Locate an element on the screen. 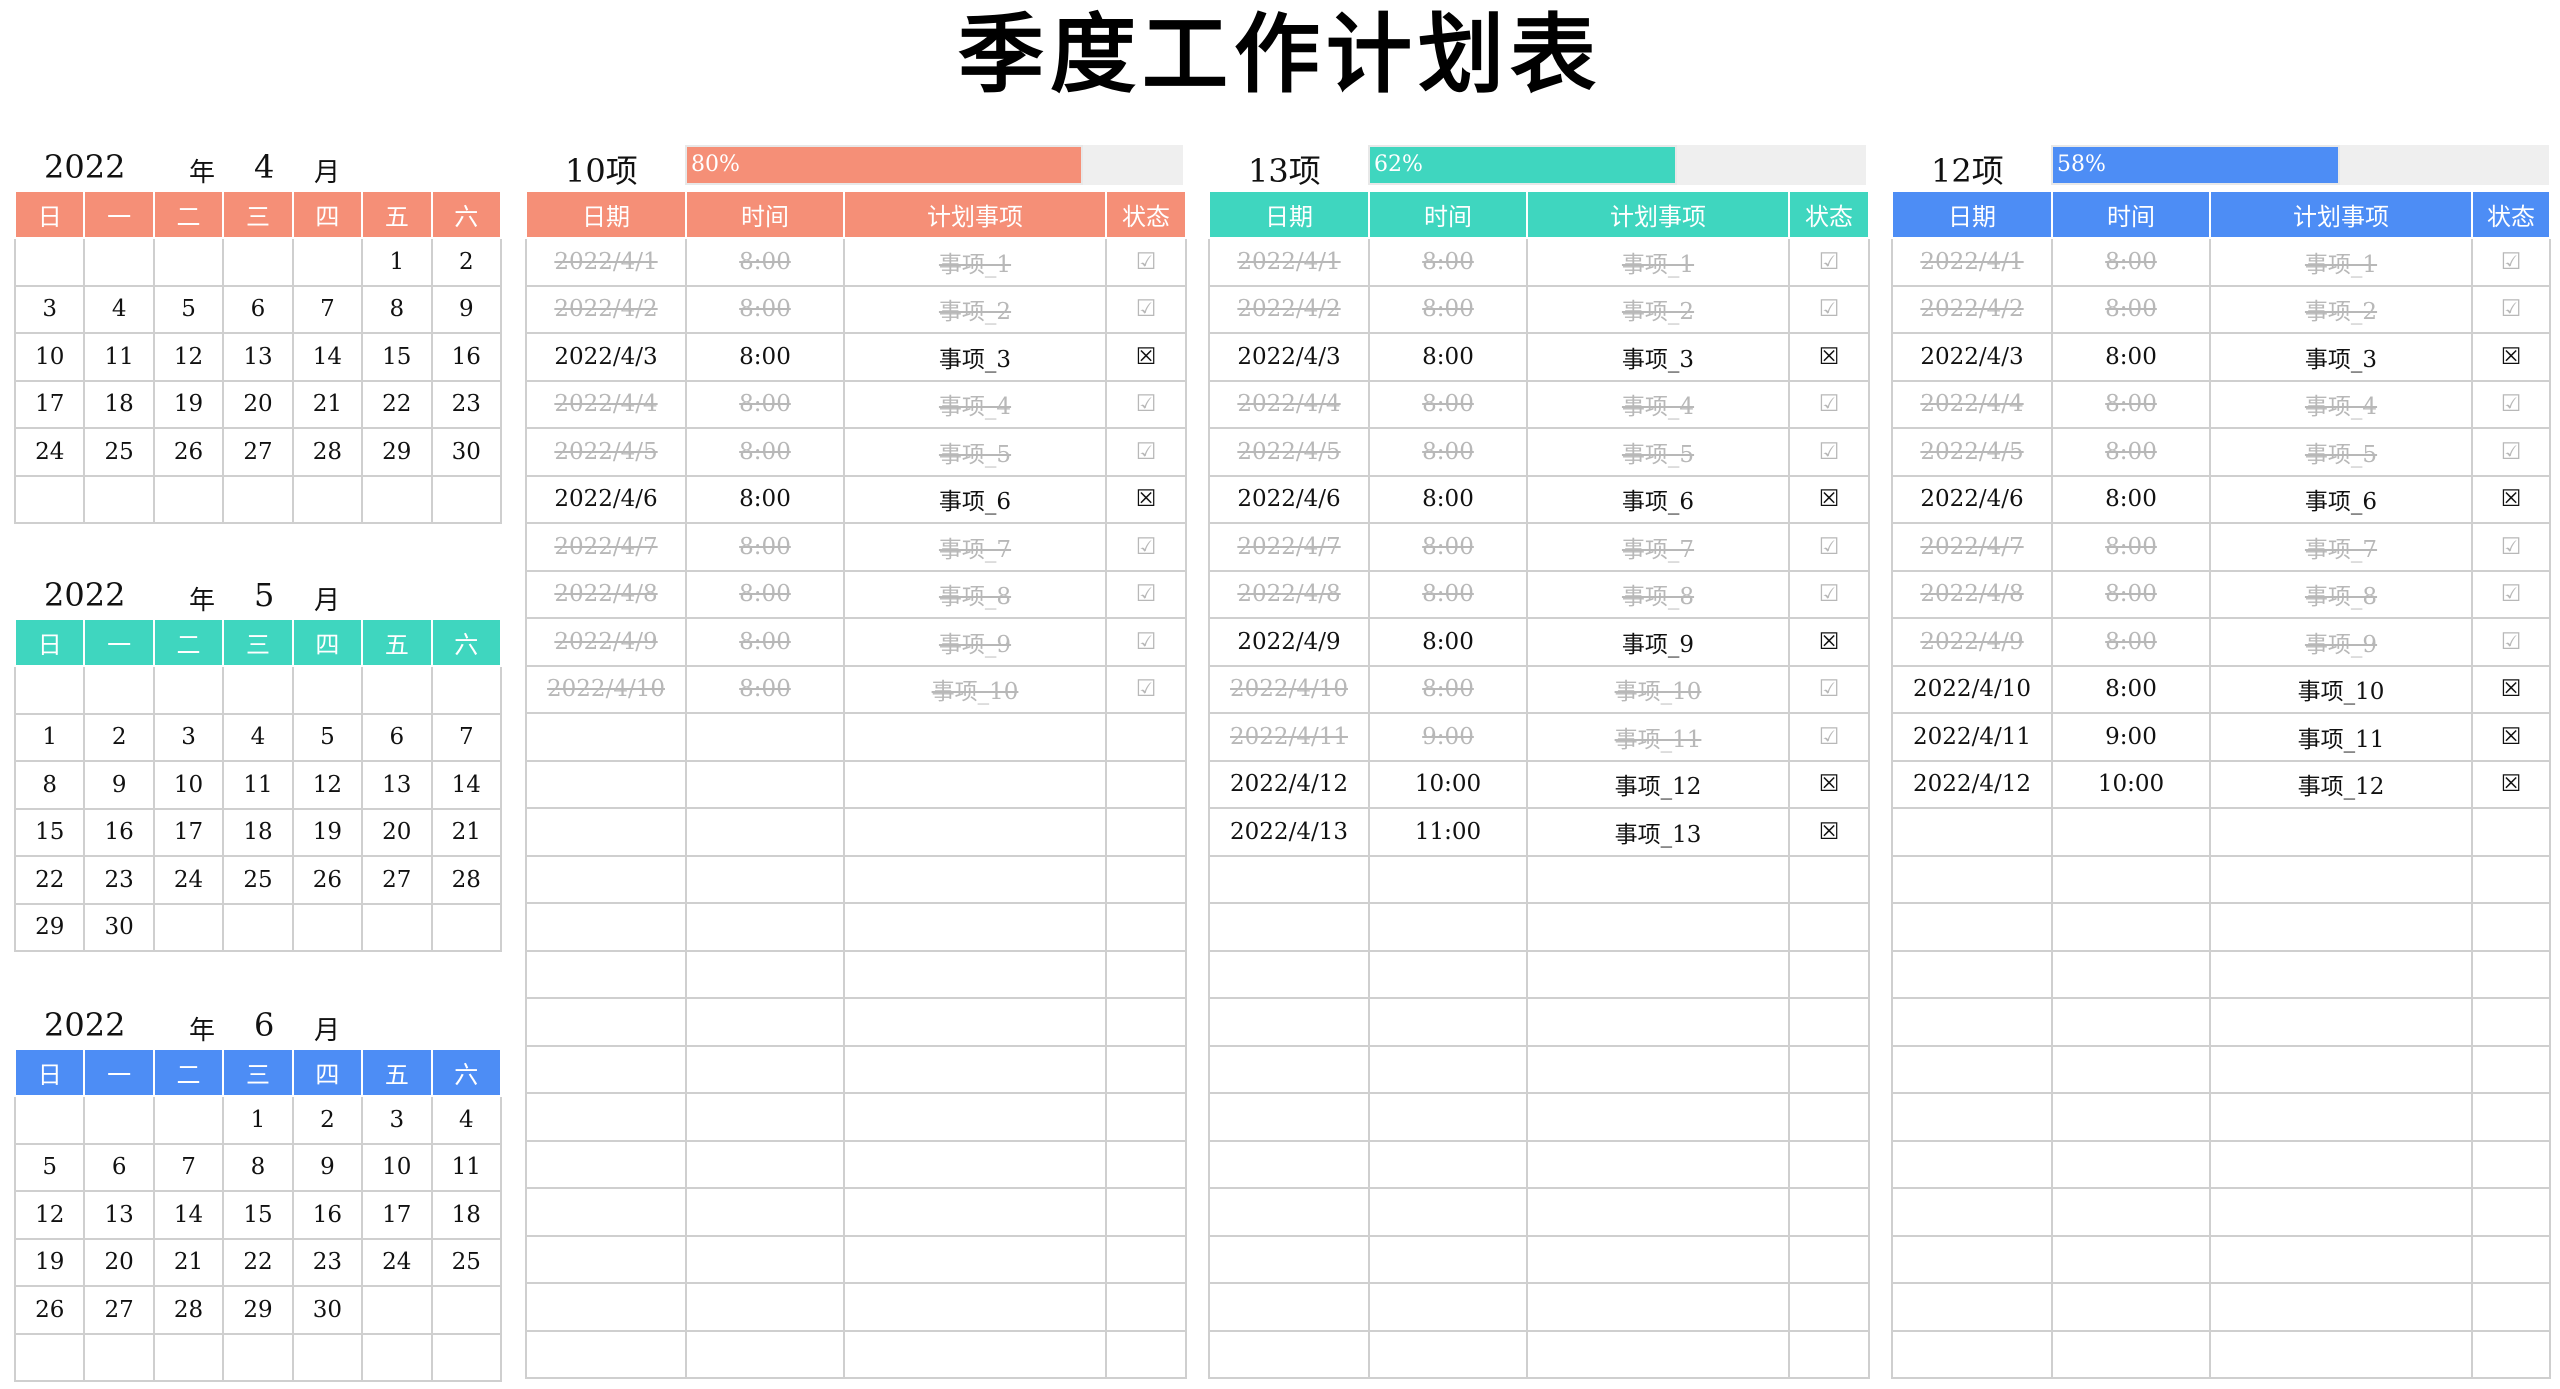 This screenshot has height=1389, width=2560. calendar-day-cell: 10 is located at coordinates (49, 357).